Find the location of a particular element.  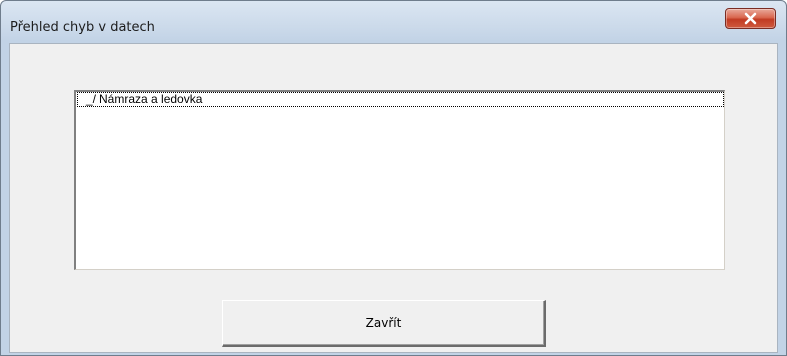

window-close-button is located at coordinates (750, 18).